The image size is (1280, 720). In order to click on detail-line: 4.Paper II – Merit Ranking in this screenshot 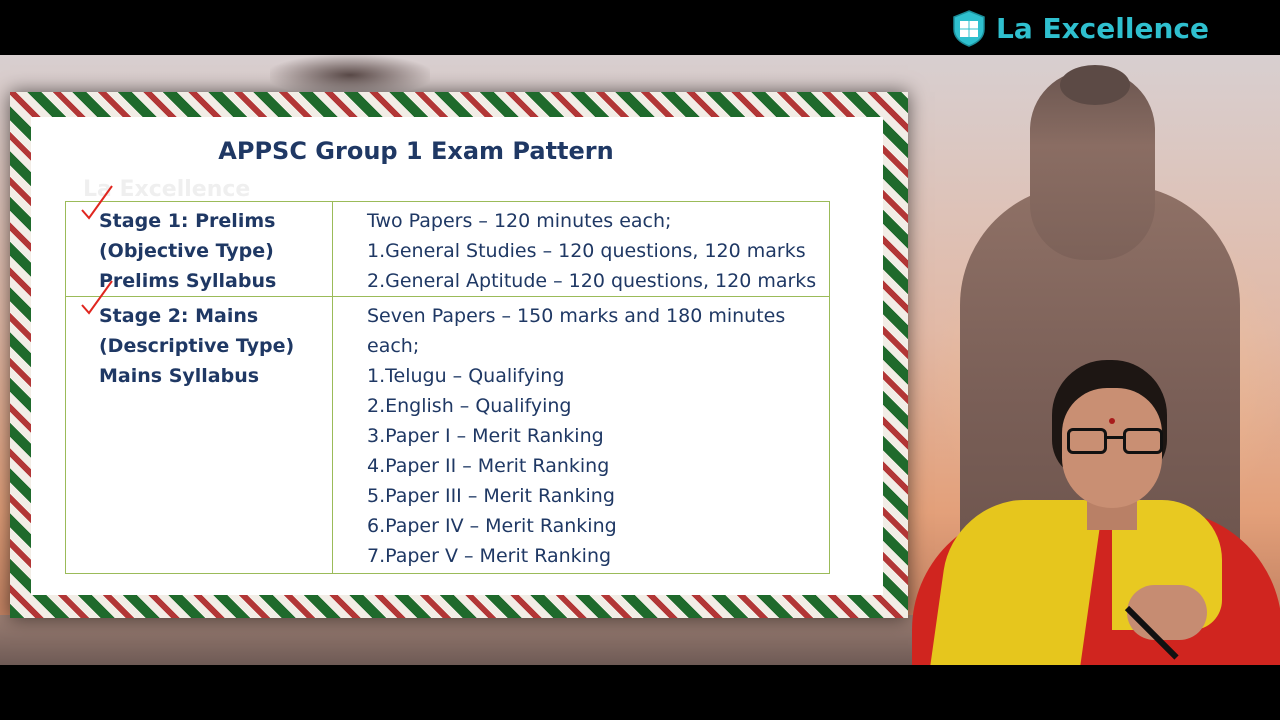, I will do `click(488, 466)`.